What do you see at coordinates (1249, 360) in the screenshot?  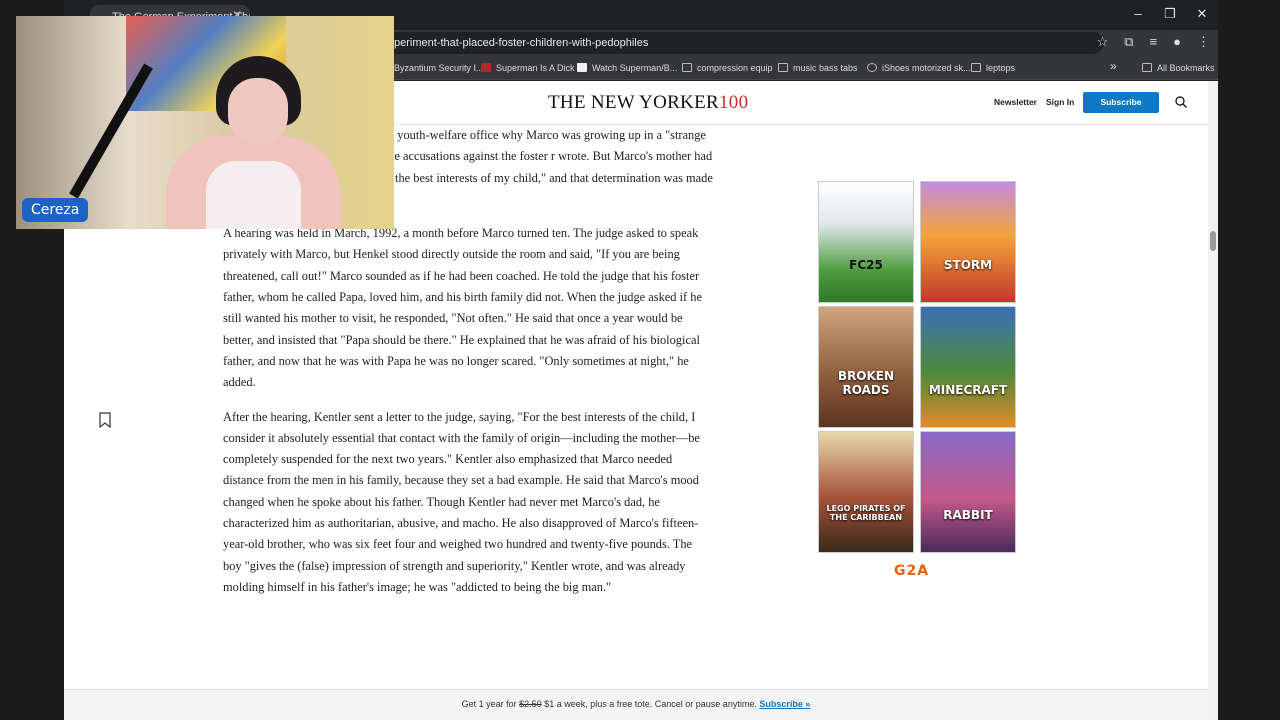 I see `right-margin` at bounding box center [1249, 360].